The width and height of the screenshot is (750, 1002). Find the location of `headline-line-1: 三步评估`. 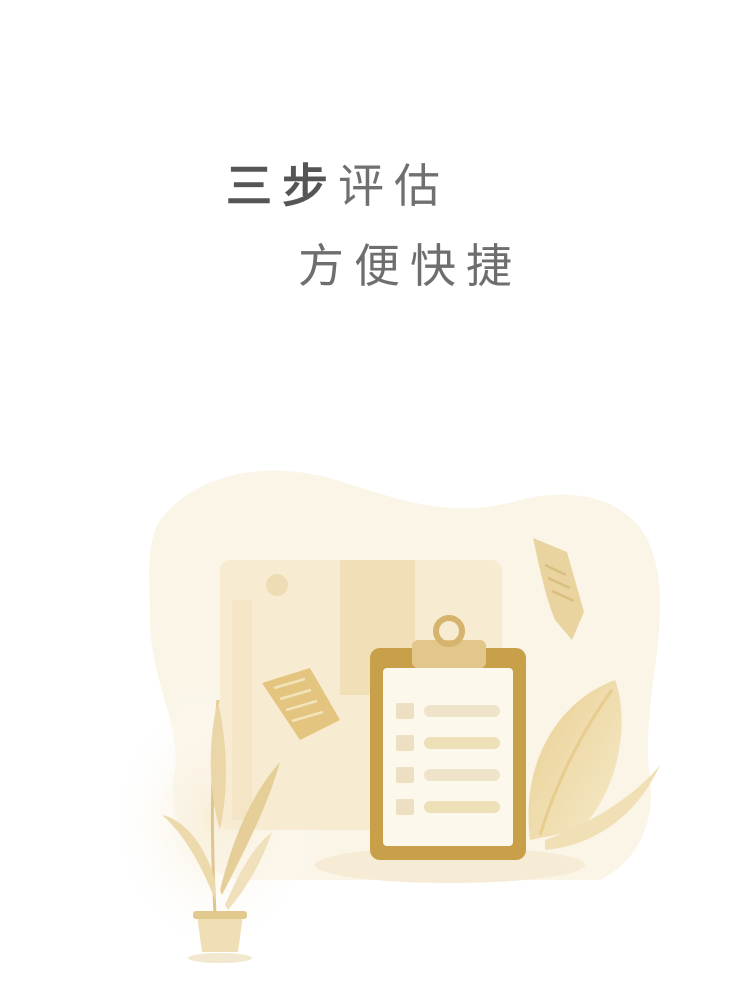

headline-line-1: 三步评估 is located at coordinates (338, 186).